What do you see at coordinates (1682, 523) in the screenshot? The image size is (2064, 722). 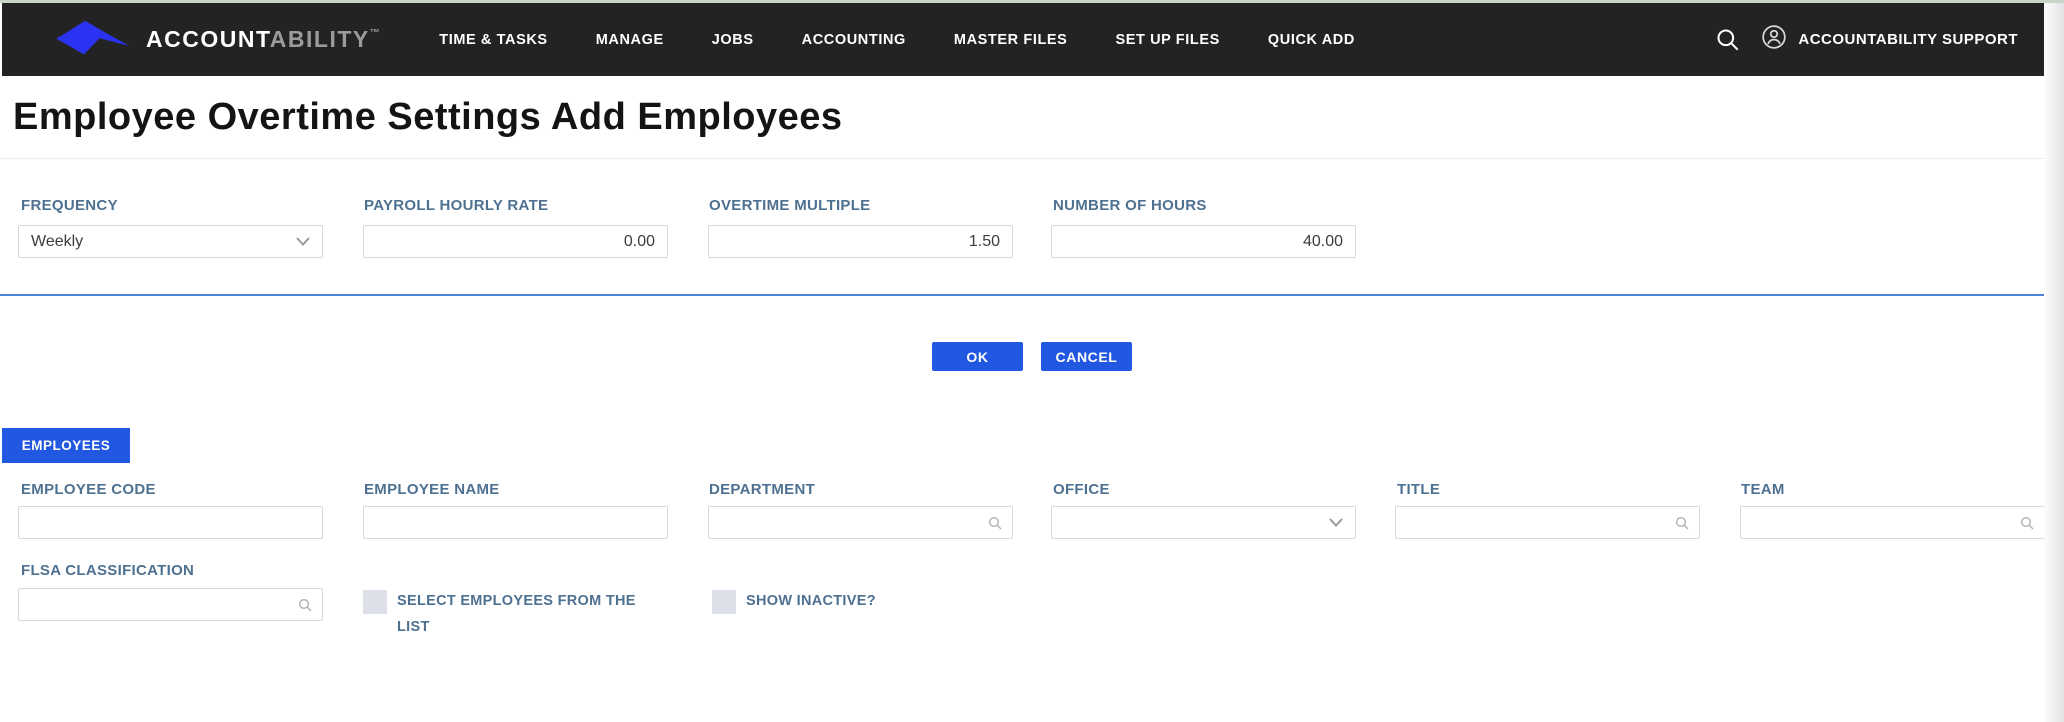 I see `title-lookup-icon` at bounding box center [1682, 523].